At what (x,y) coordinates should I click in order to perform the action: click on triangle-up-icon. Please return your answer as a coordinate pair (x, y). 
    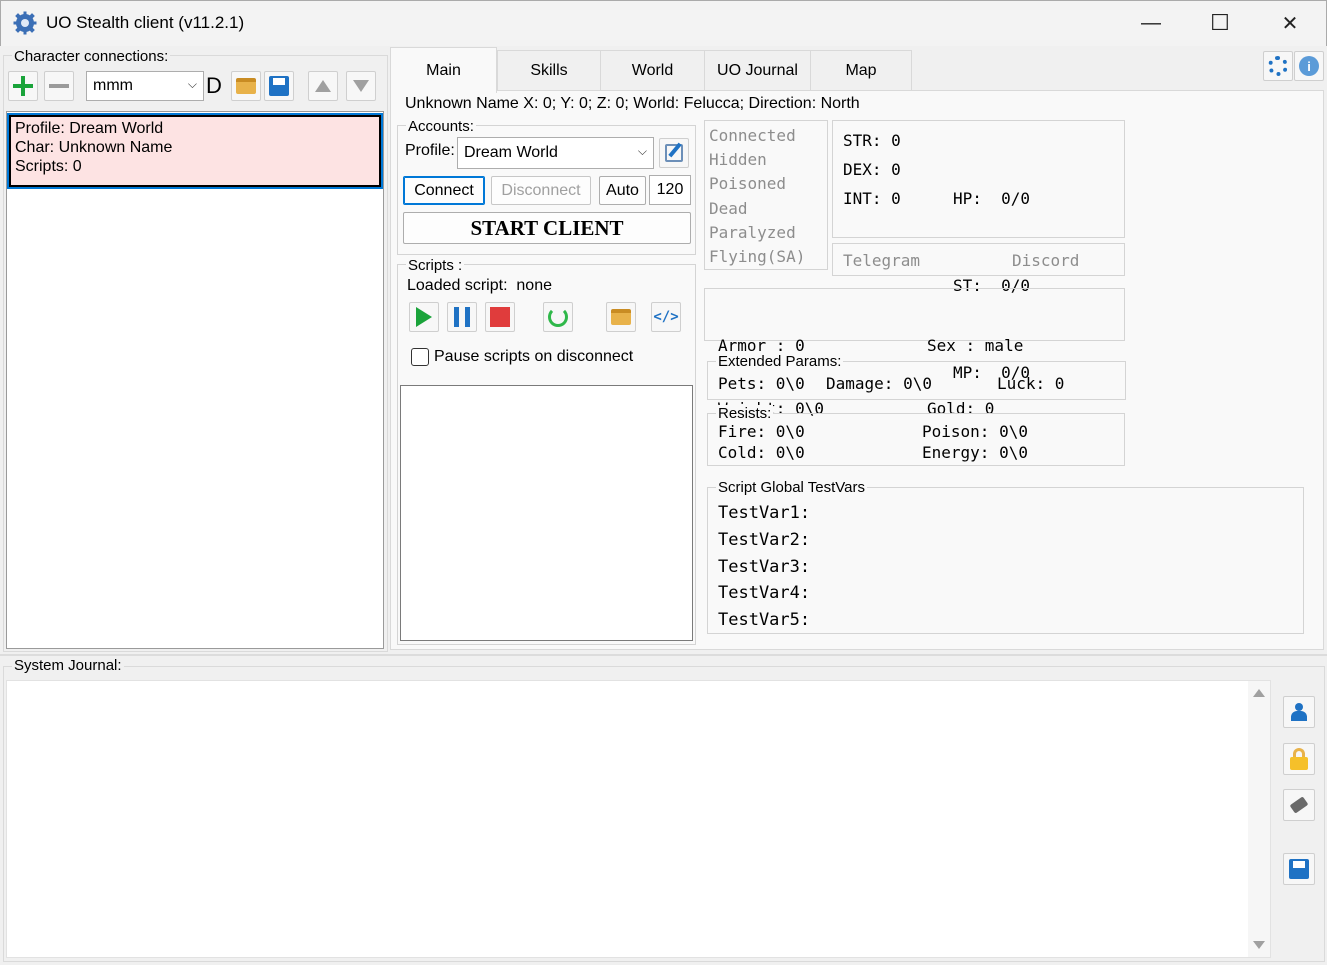
    Looking at the image, I should click on (323, 86).